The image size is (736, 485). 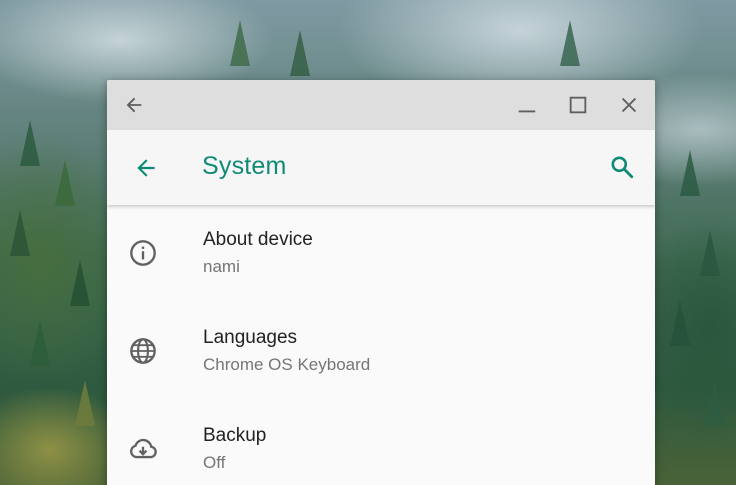 What do you see at coordinates (527, 105) in the screenshot?
I see `minimize-icon` at bounding box center [527, 105].